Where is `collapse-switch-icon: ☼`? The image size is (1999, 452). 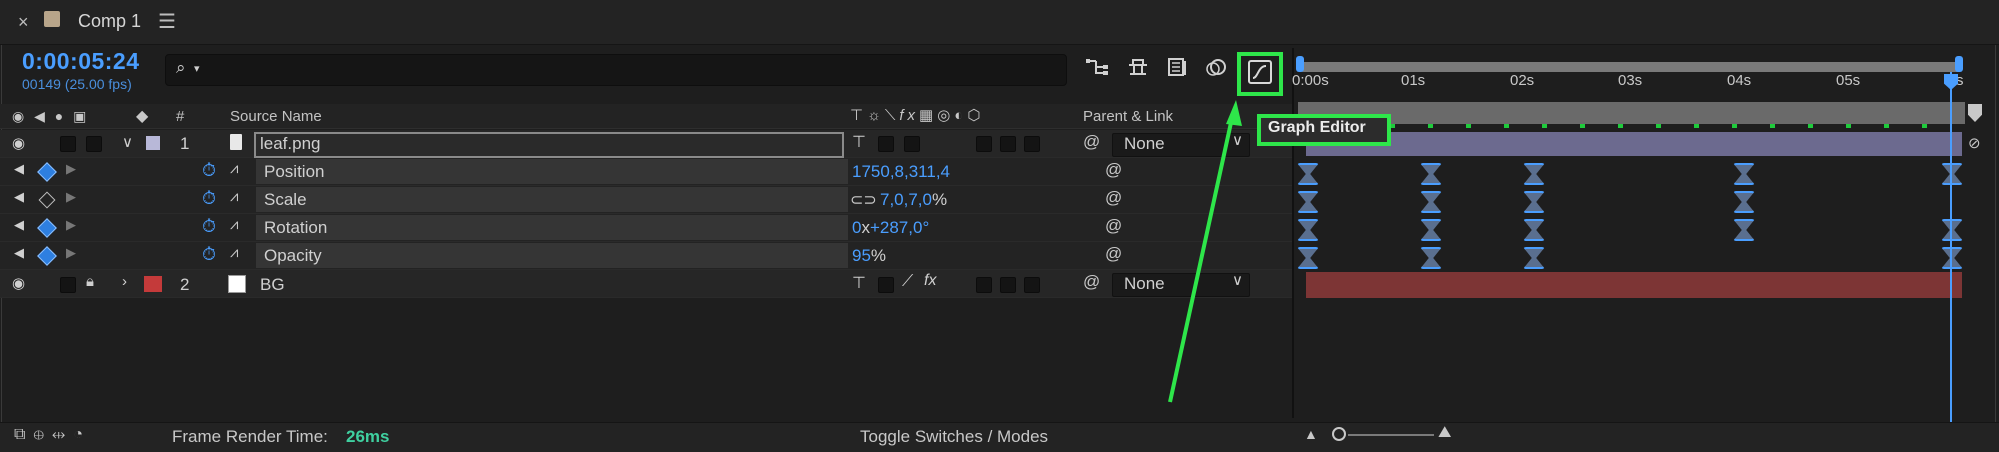
collapse-switch-icon: ☼ is located at coordinates (876, 115).